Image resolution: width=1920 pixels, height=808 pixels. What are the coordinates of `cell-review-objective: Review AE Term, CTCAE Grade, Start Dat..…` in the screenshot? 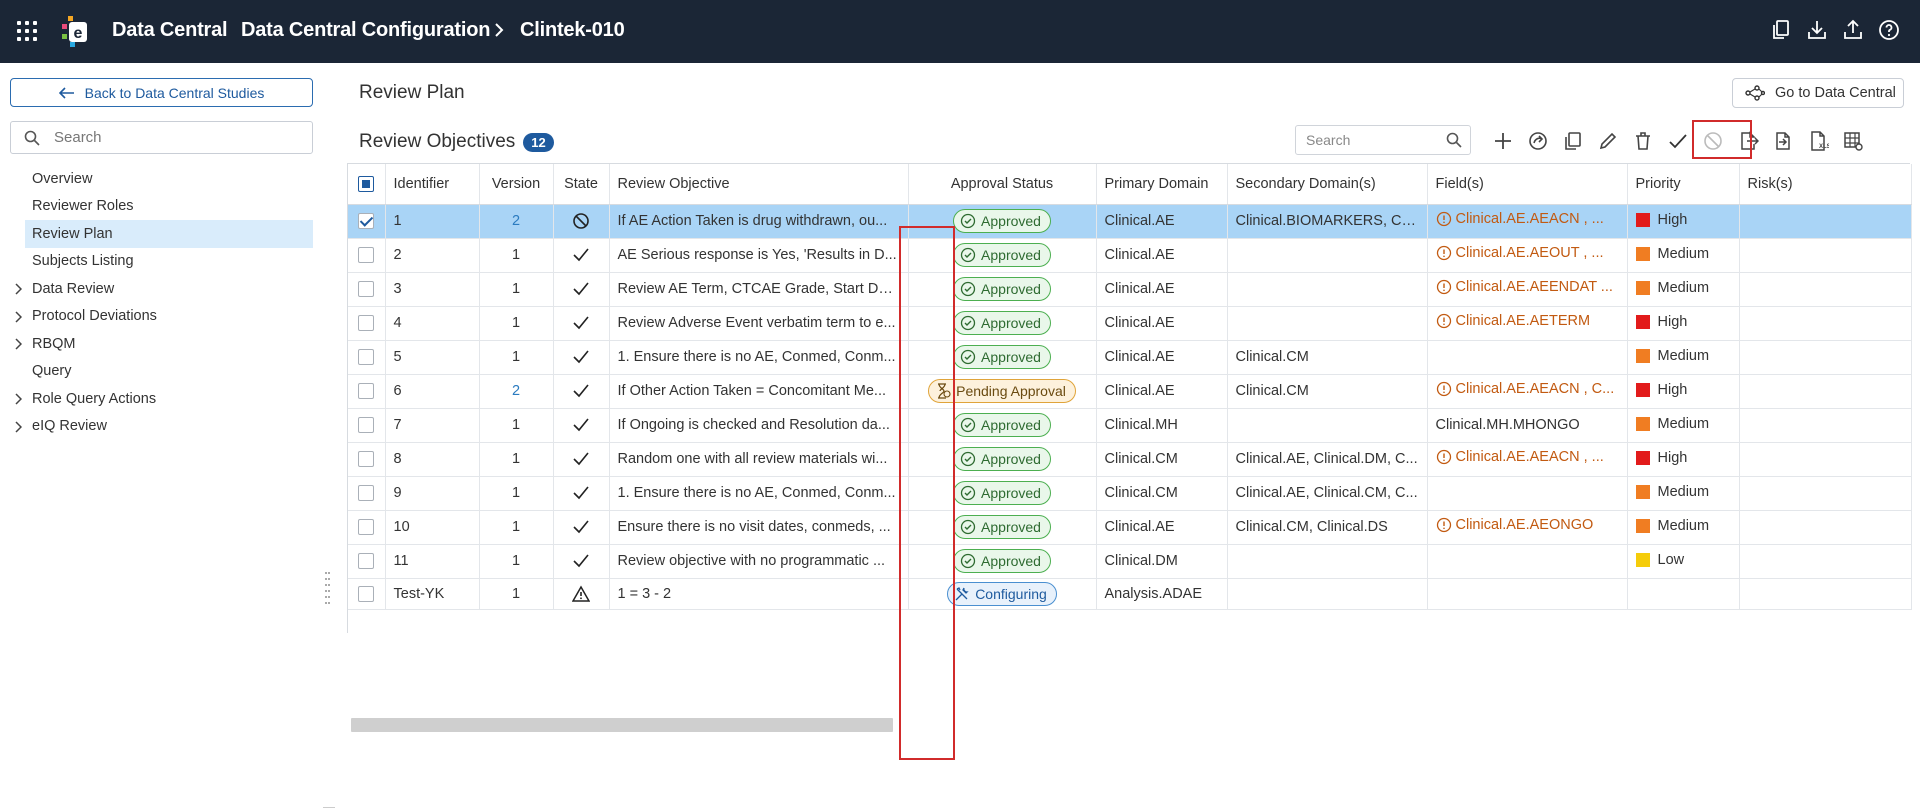 It's located at (759, 289).